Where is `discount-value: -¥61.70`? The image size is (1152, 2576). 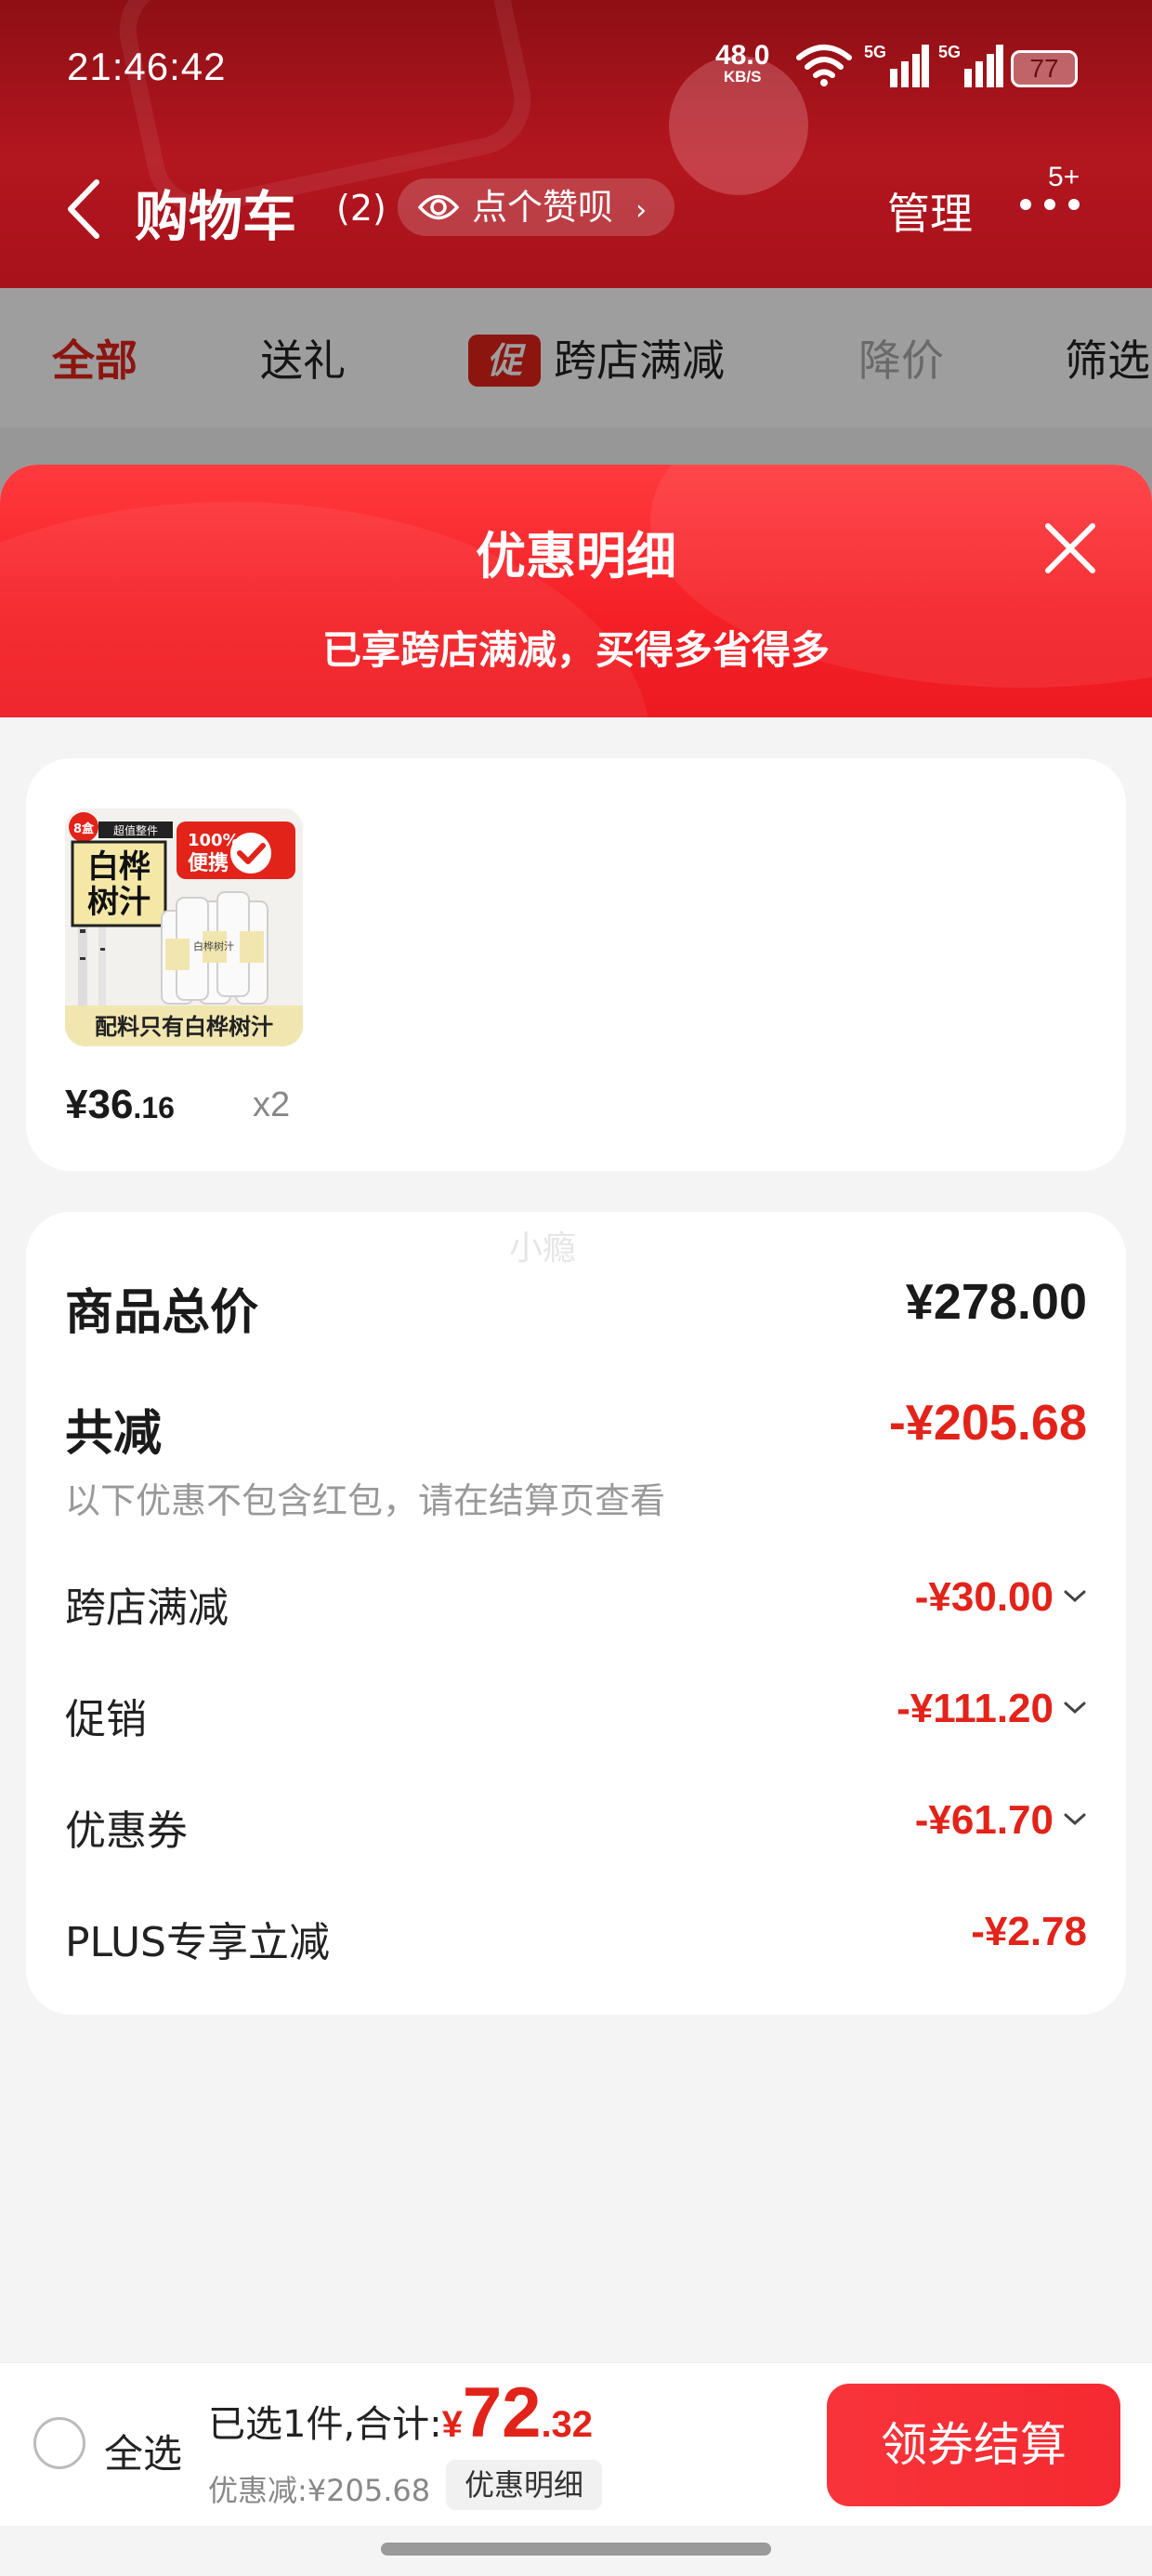
discount-value: -¥61.70 is located at coordinates (984, 1820).